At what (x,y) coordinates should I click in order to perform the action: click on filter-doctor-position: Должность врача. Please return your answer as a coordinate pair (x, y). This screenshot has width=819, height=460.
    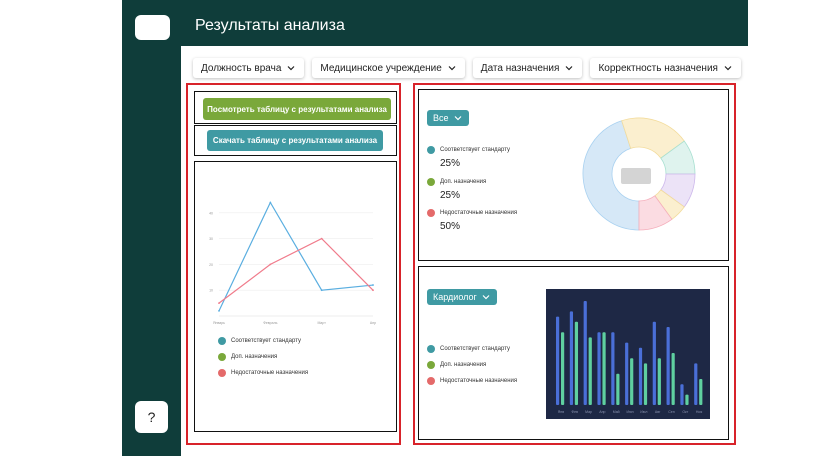
    Looking at the image, I should click on (249, 68).